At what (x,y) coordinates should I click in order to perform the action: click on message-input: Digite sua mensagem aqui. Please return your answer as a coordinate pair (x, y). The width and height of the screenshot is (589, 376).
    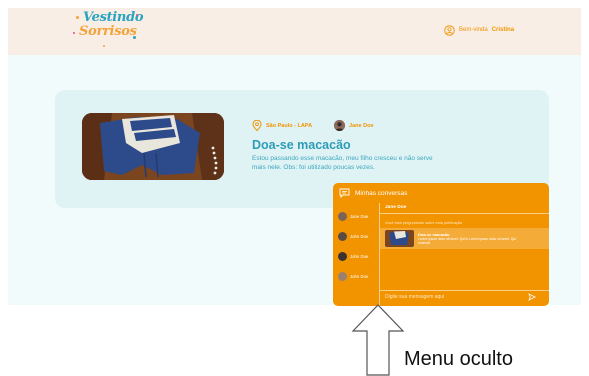
    Looking at the image, I should click on (414, 297).